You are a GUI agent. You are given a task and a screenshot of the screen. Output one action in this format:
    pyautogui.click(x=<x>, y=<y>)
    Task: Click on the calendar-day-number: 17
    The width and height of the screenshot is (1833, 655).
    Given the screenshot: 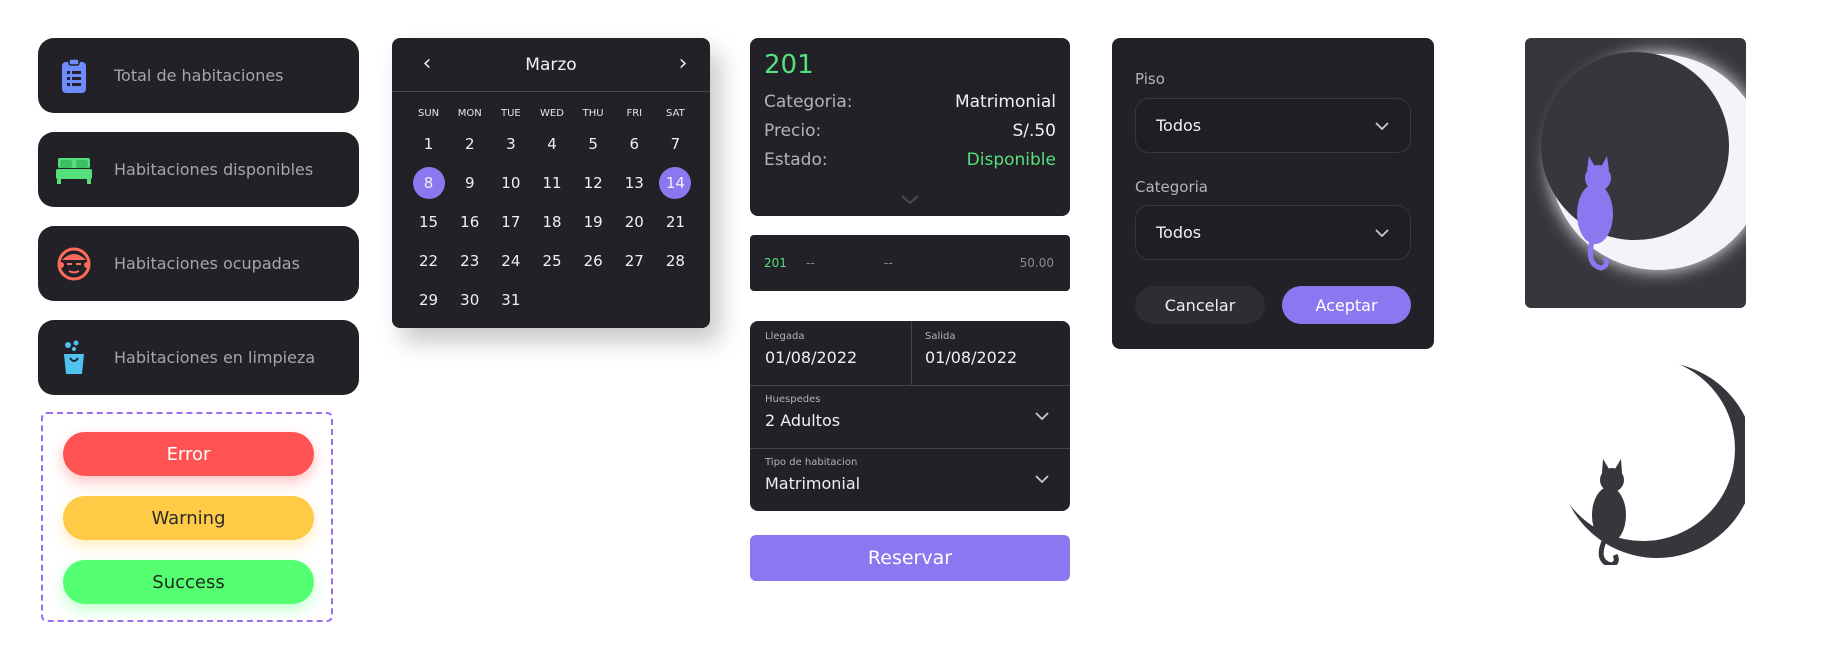 What is the action you would take?
    pyautogui.click(x=511, y=221)
    